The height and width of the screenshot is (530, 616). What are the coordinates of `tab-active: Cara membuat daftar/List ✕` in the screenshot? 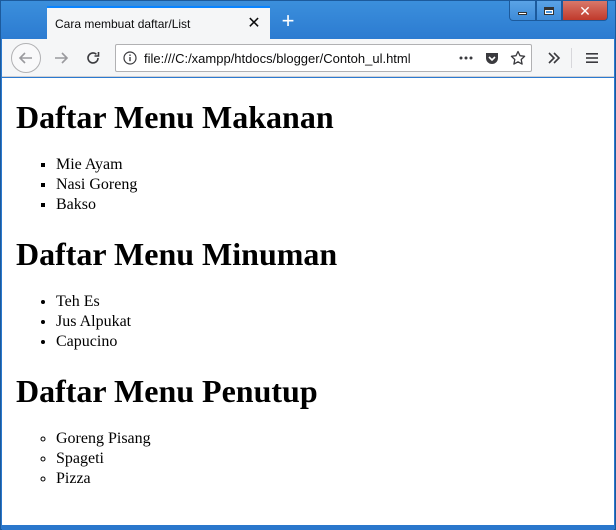 It's located at (158, 22).